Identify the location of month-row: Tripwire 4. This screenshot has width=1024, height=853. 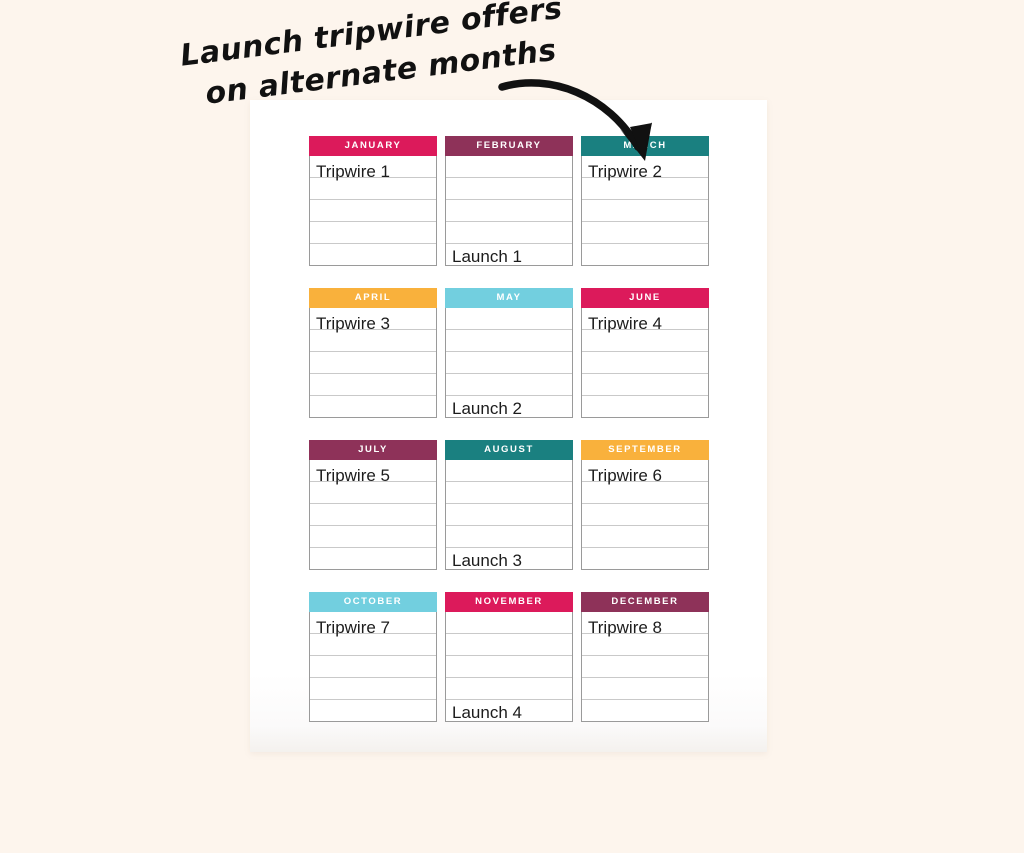
(645, 320).